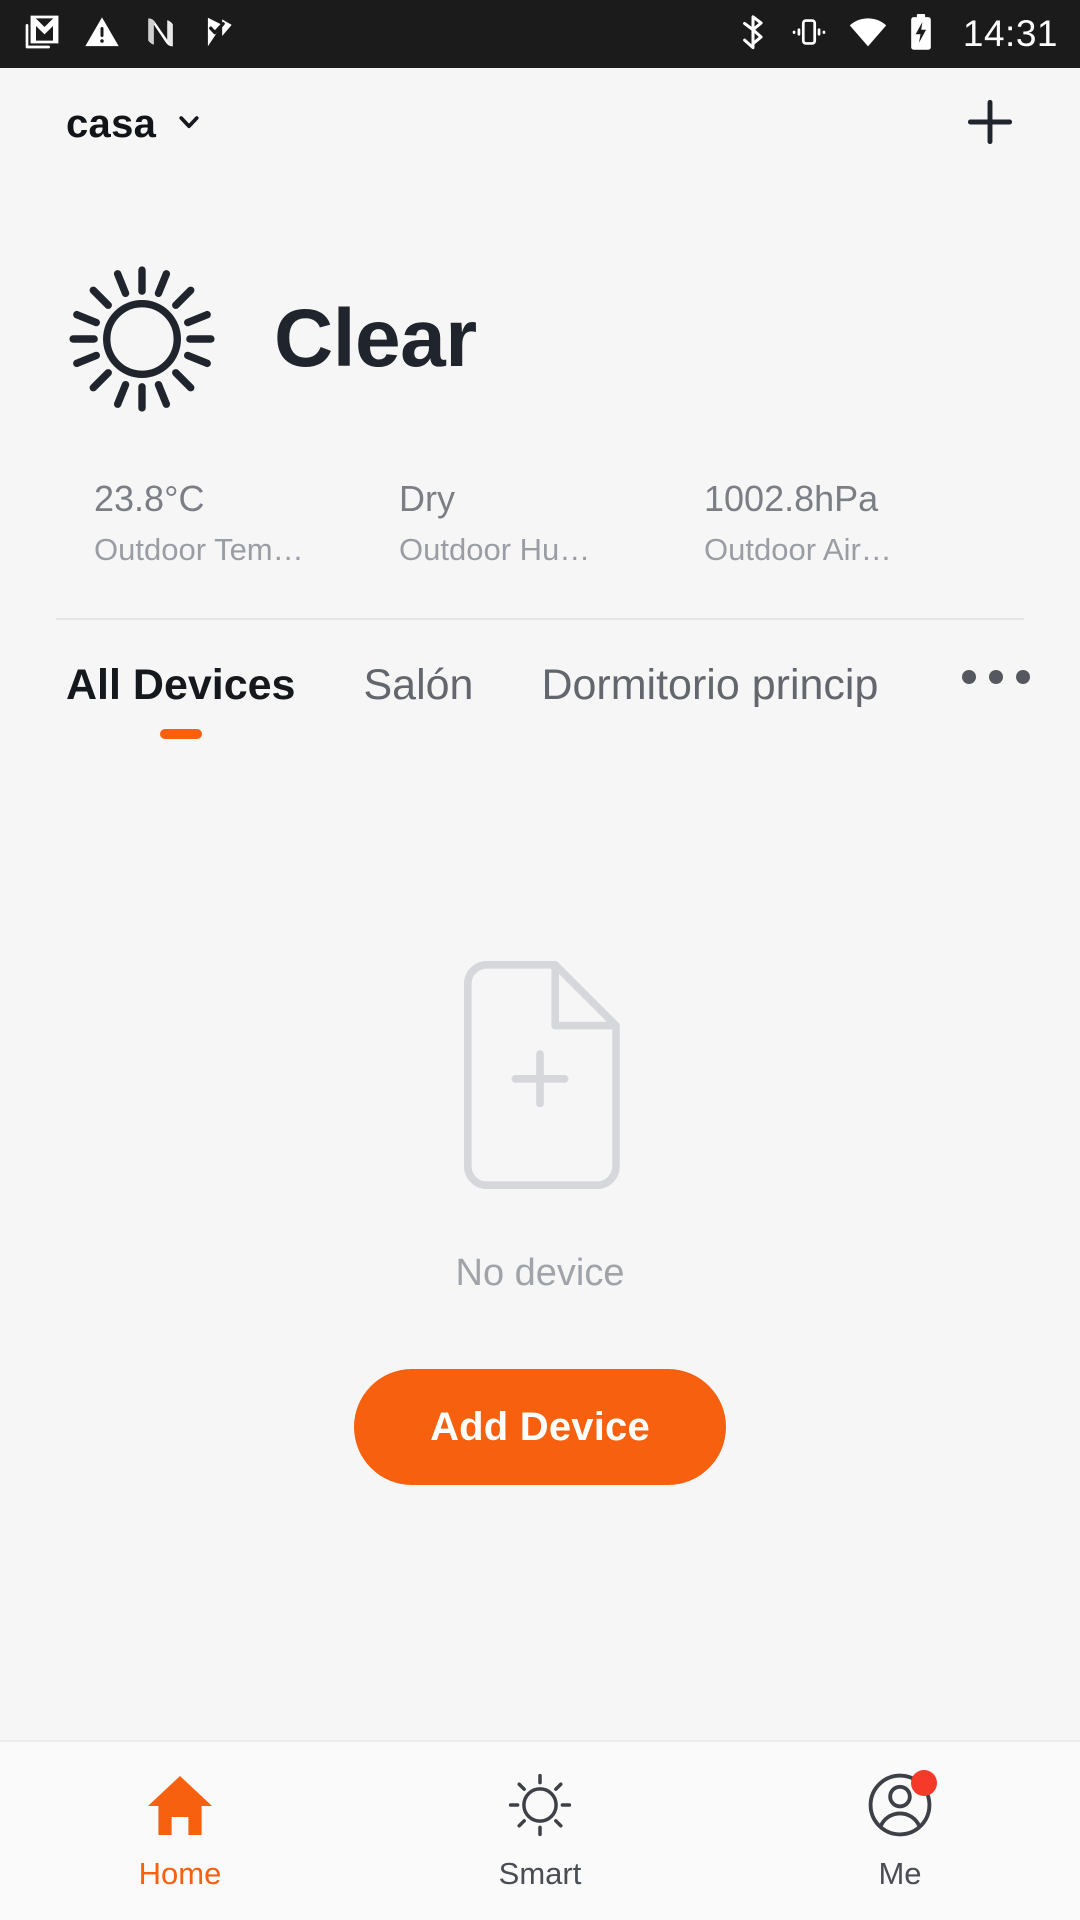  Describe the element at coordinates (375, 338) in the screenshot. I see `weather-condition: Clear` at that location.